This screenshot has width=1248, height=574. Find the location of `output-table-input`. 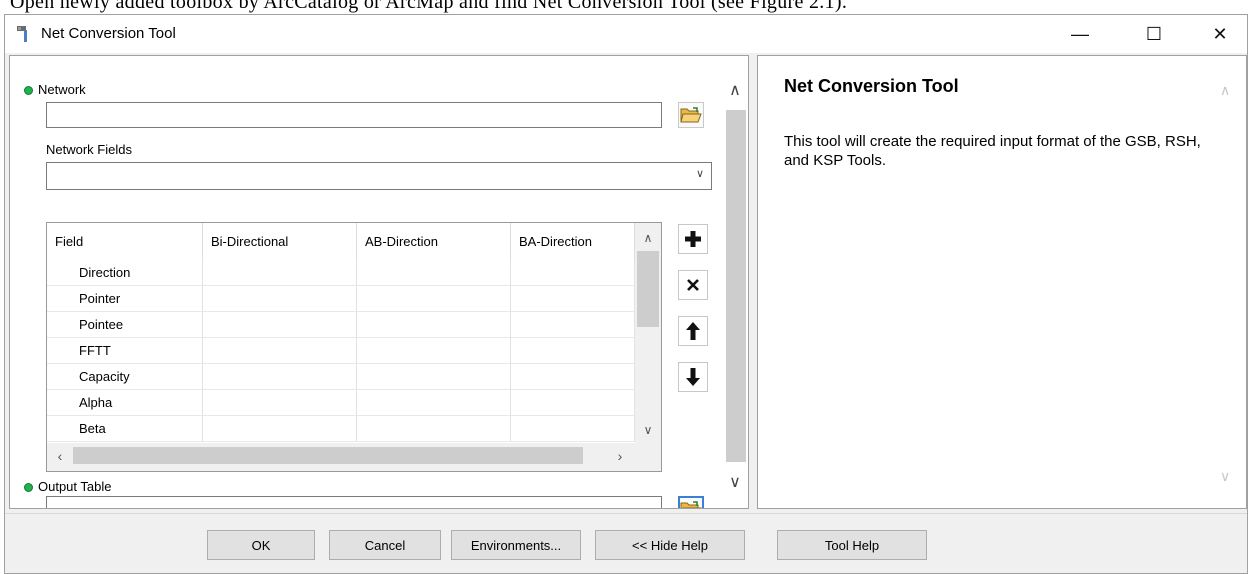

output-table-input is located at coordinates (354, 502).